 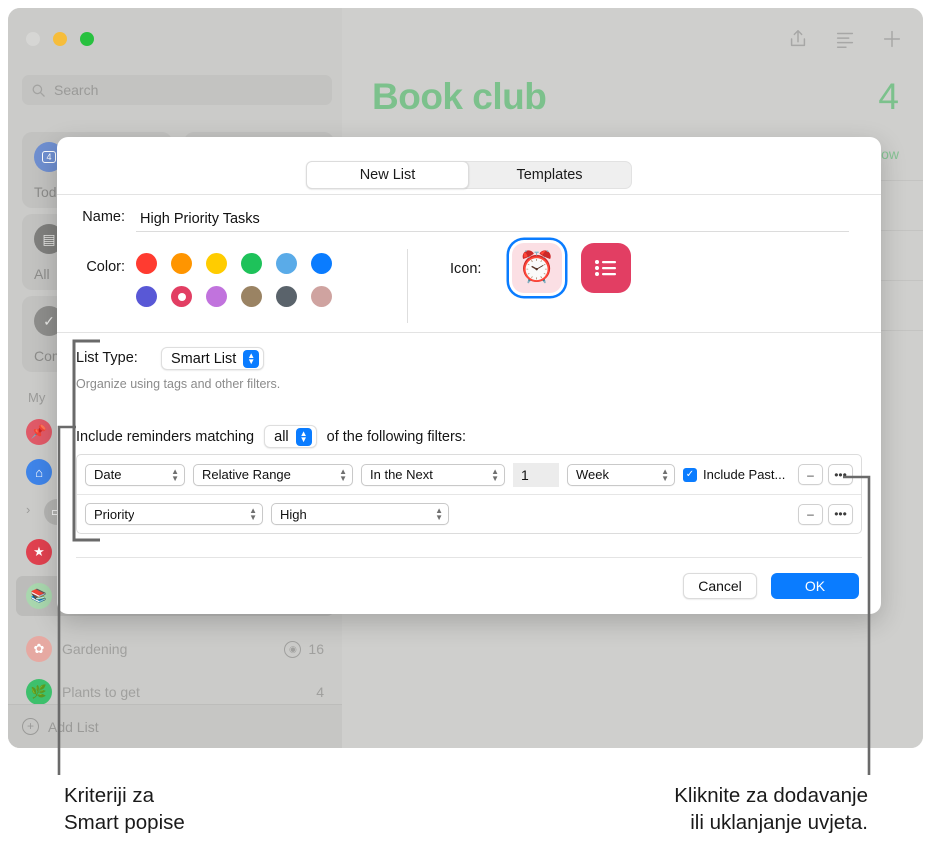 I want to click on list-bullet-icon, so click(x=605, y=268).